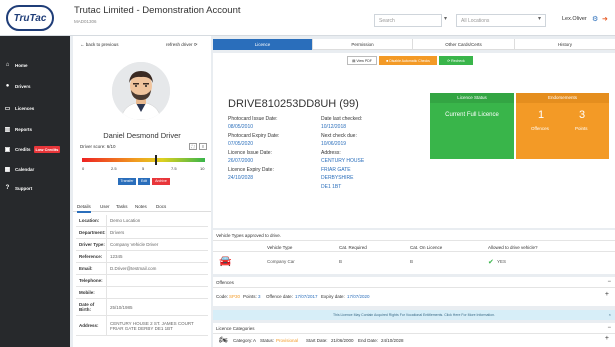  I want to click on last-checked-value: 10/12/2018, so click(334, 127).